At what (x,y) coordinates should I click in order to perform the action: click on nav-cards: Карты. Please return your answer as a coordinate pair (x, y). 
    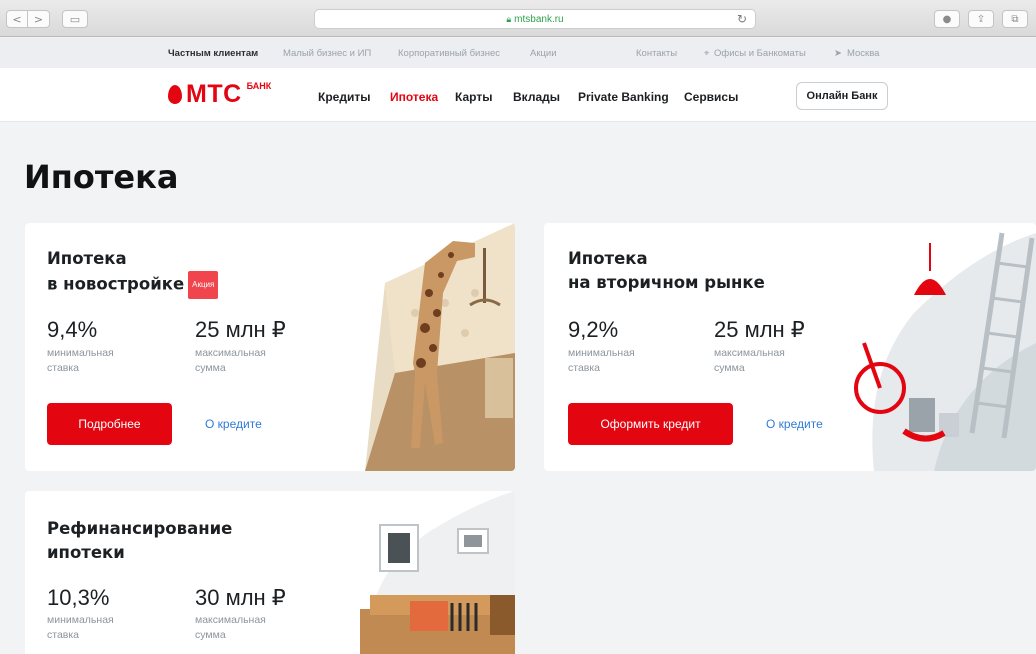
    Looking at the image, I should click on (473, 97).